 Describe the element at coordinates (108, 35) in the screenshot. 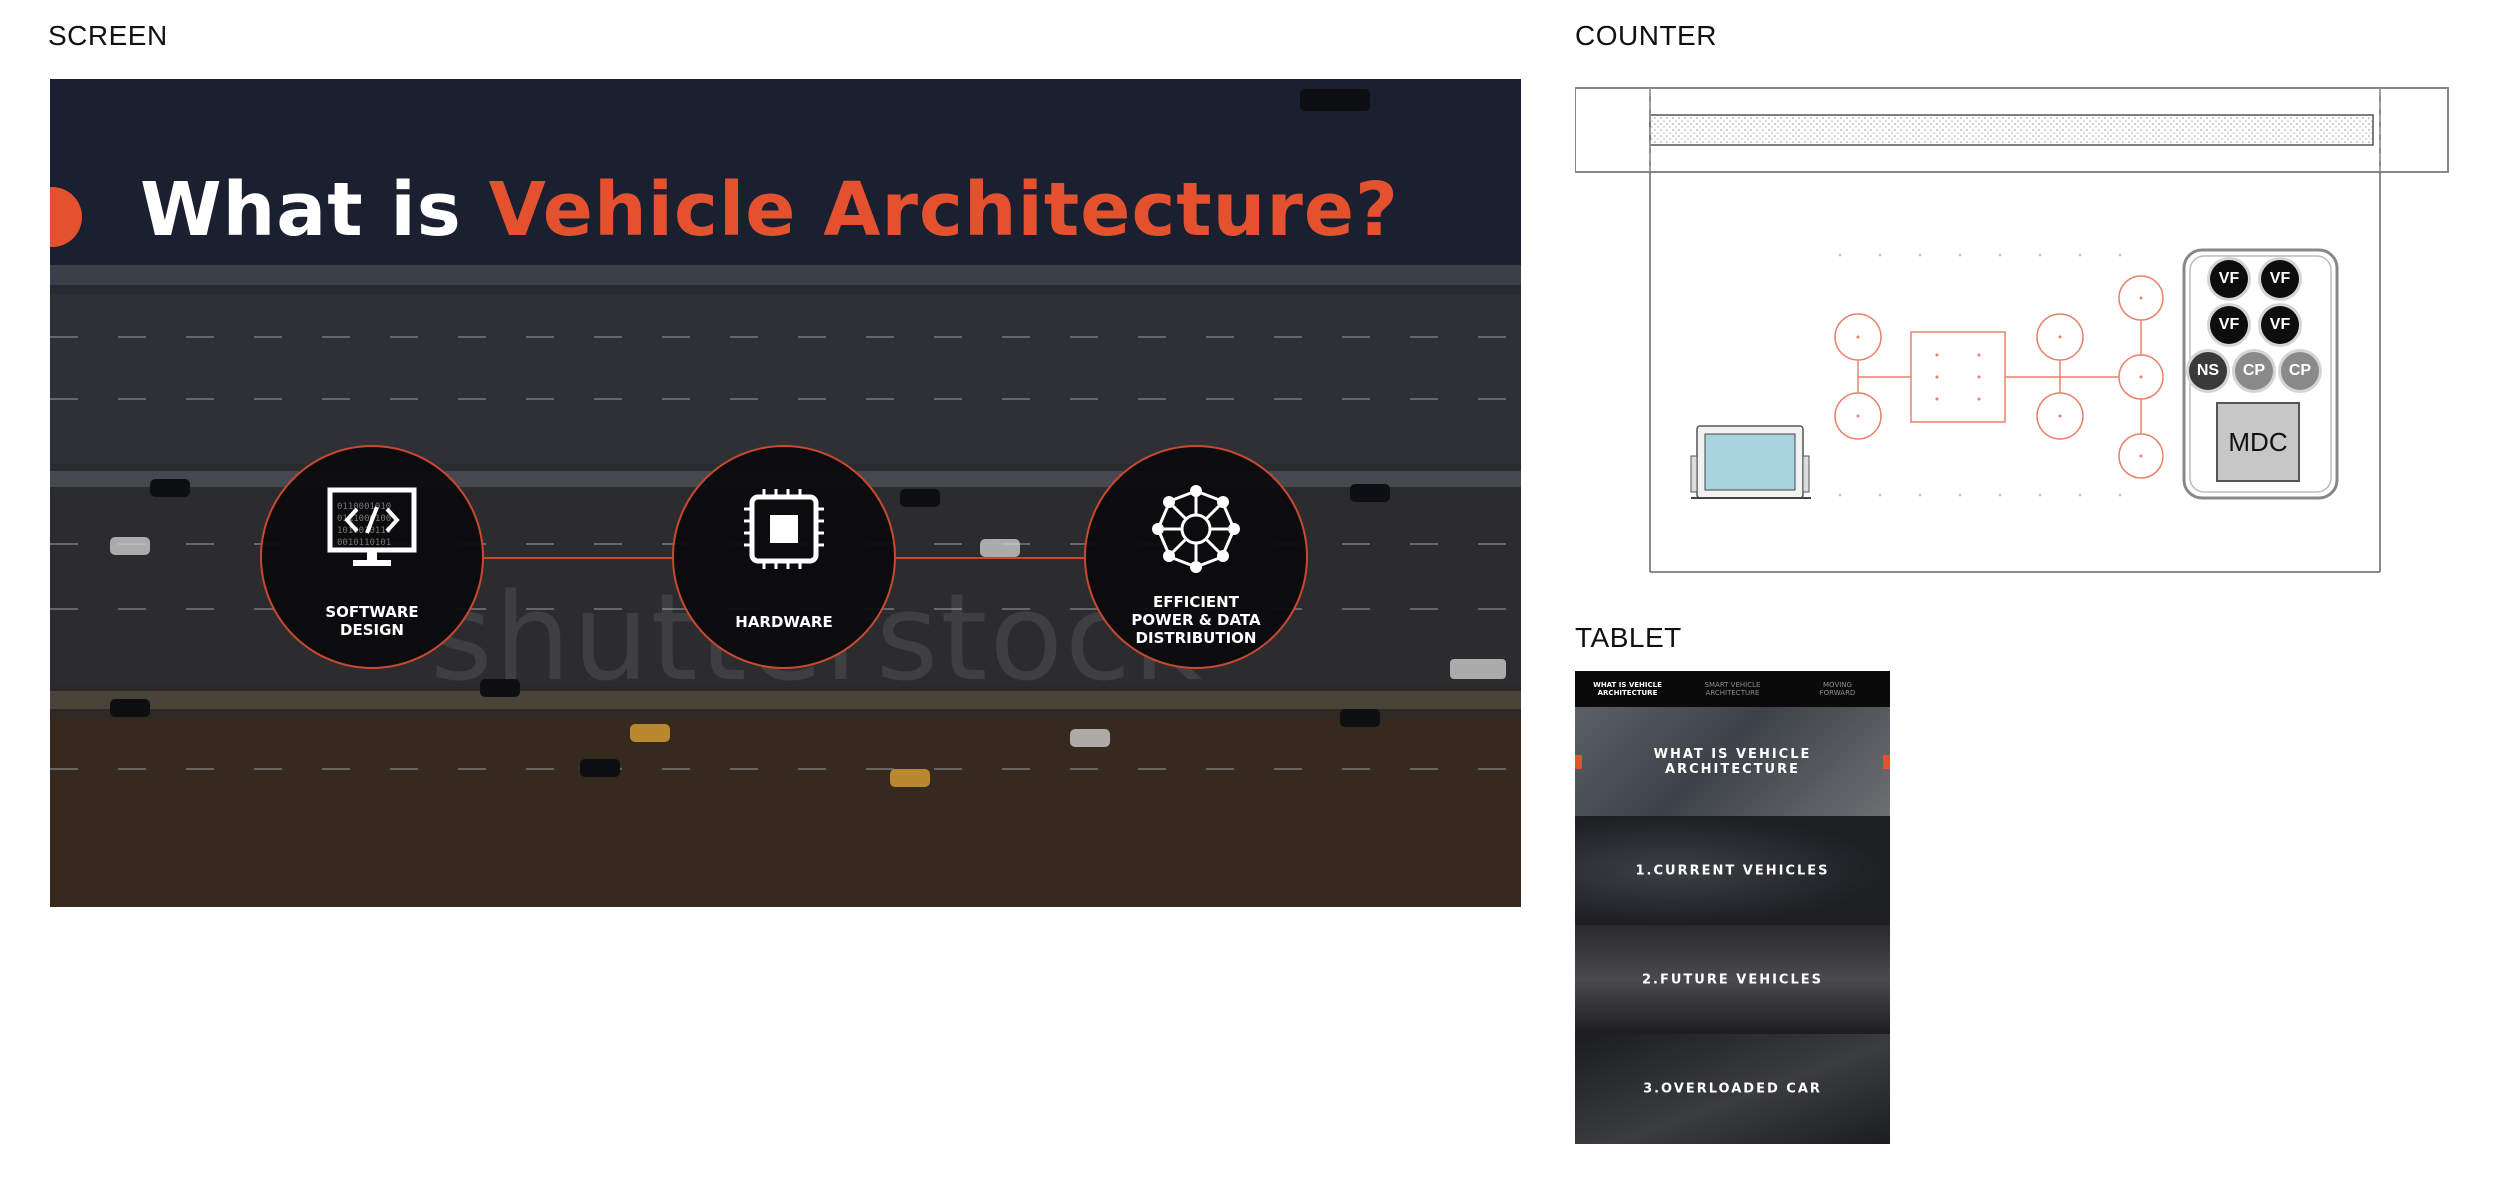

I see `screen-section-label: SCREEN` at that location.